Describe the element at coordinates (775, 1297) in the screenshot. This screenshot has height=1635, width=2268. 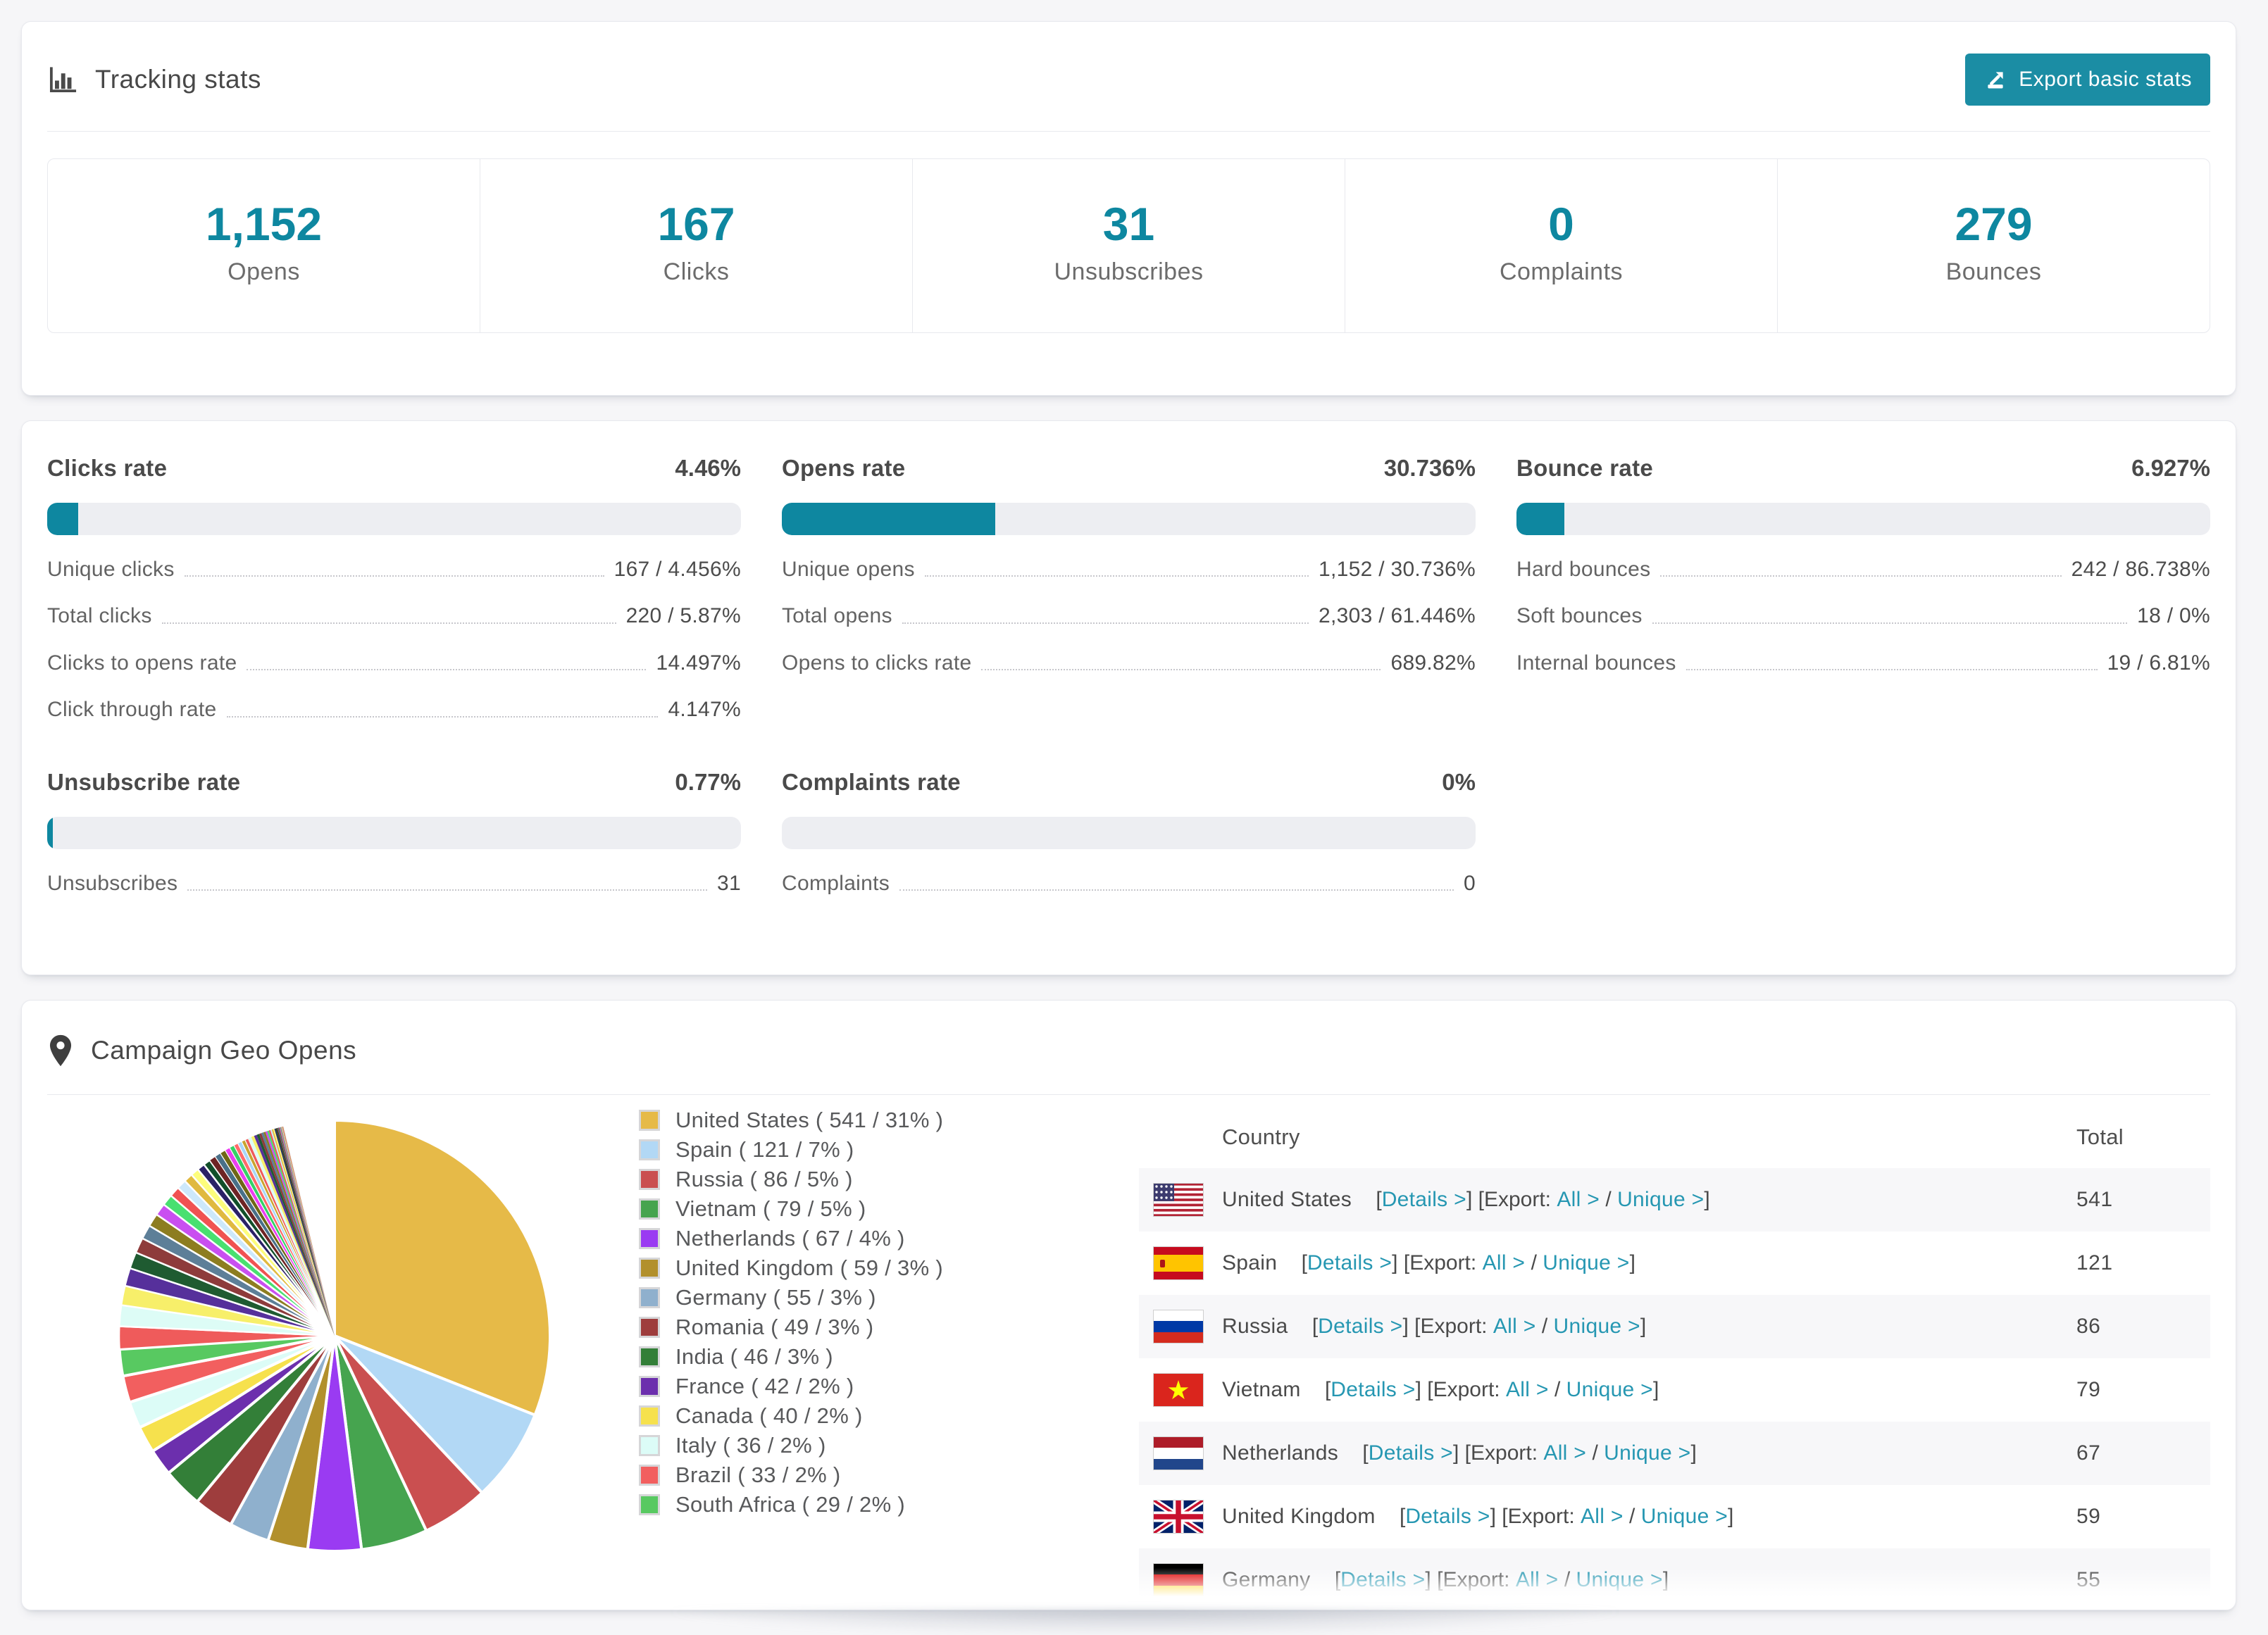
I see `legend-label: Germany ( 55 / 3% )` at that location.